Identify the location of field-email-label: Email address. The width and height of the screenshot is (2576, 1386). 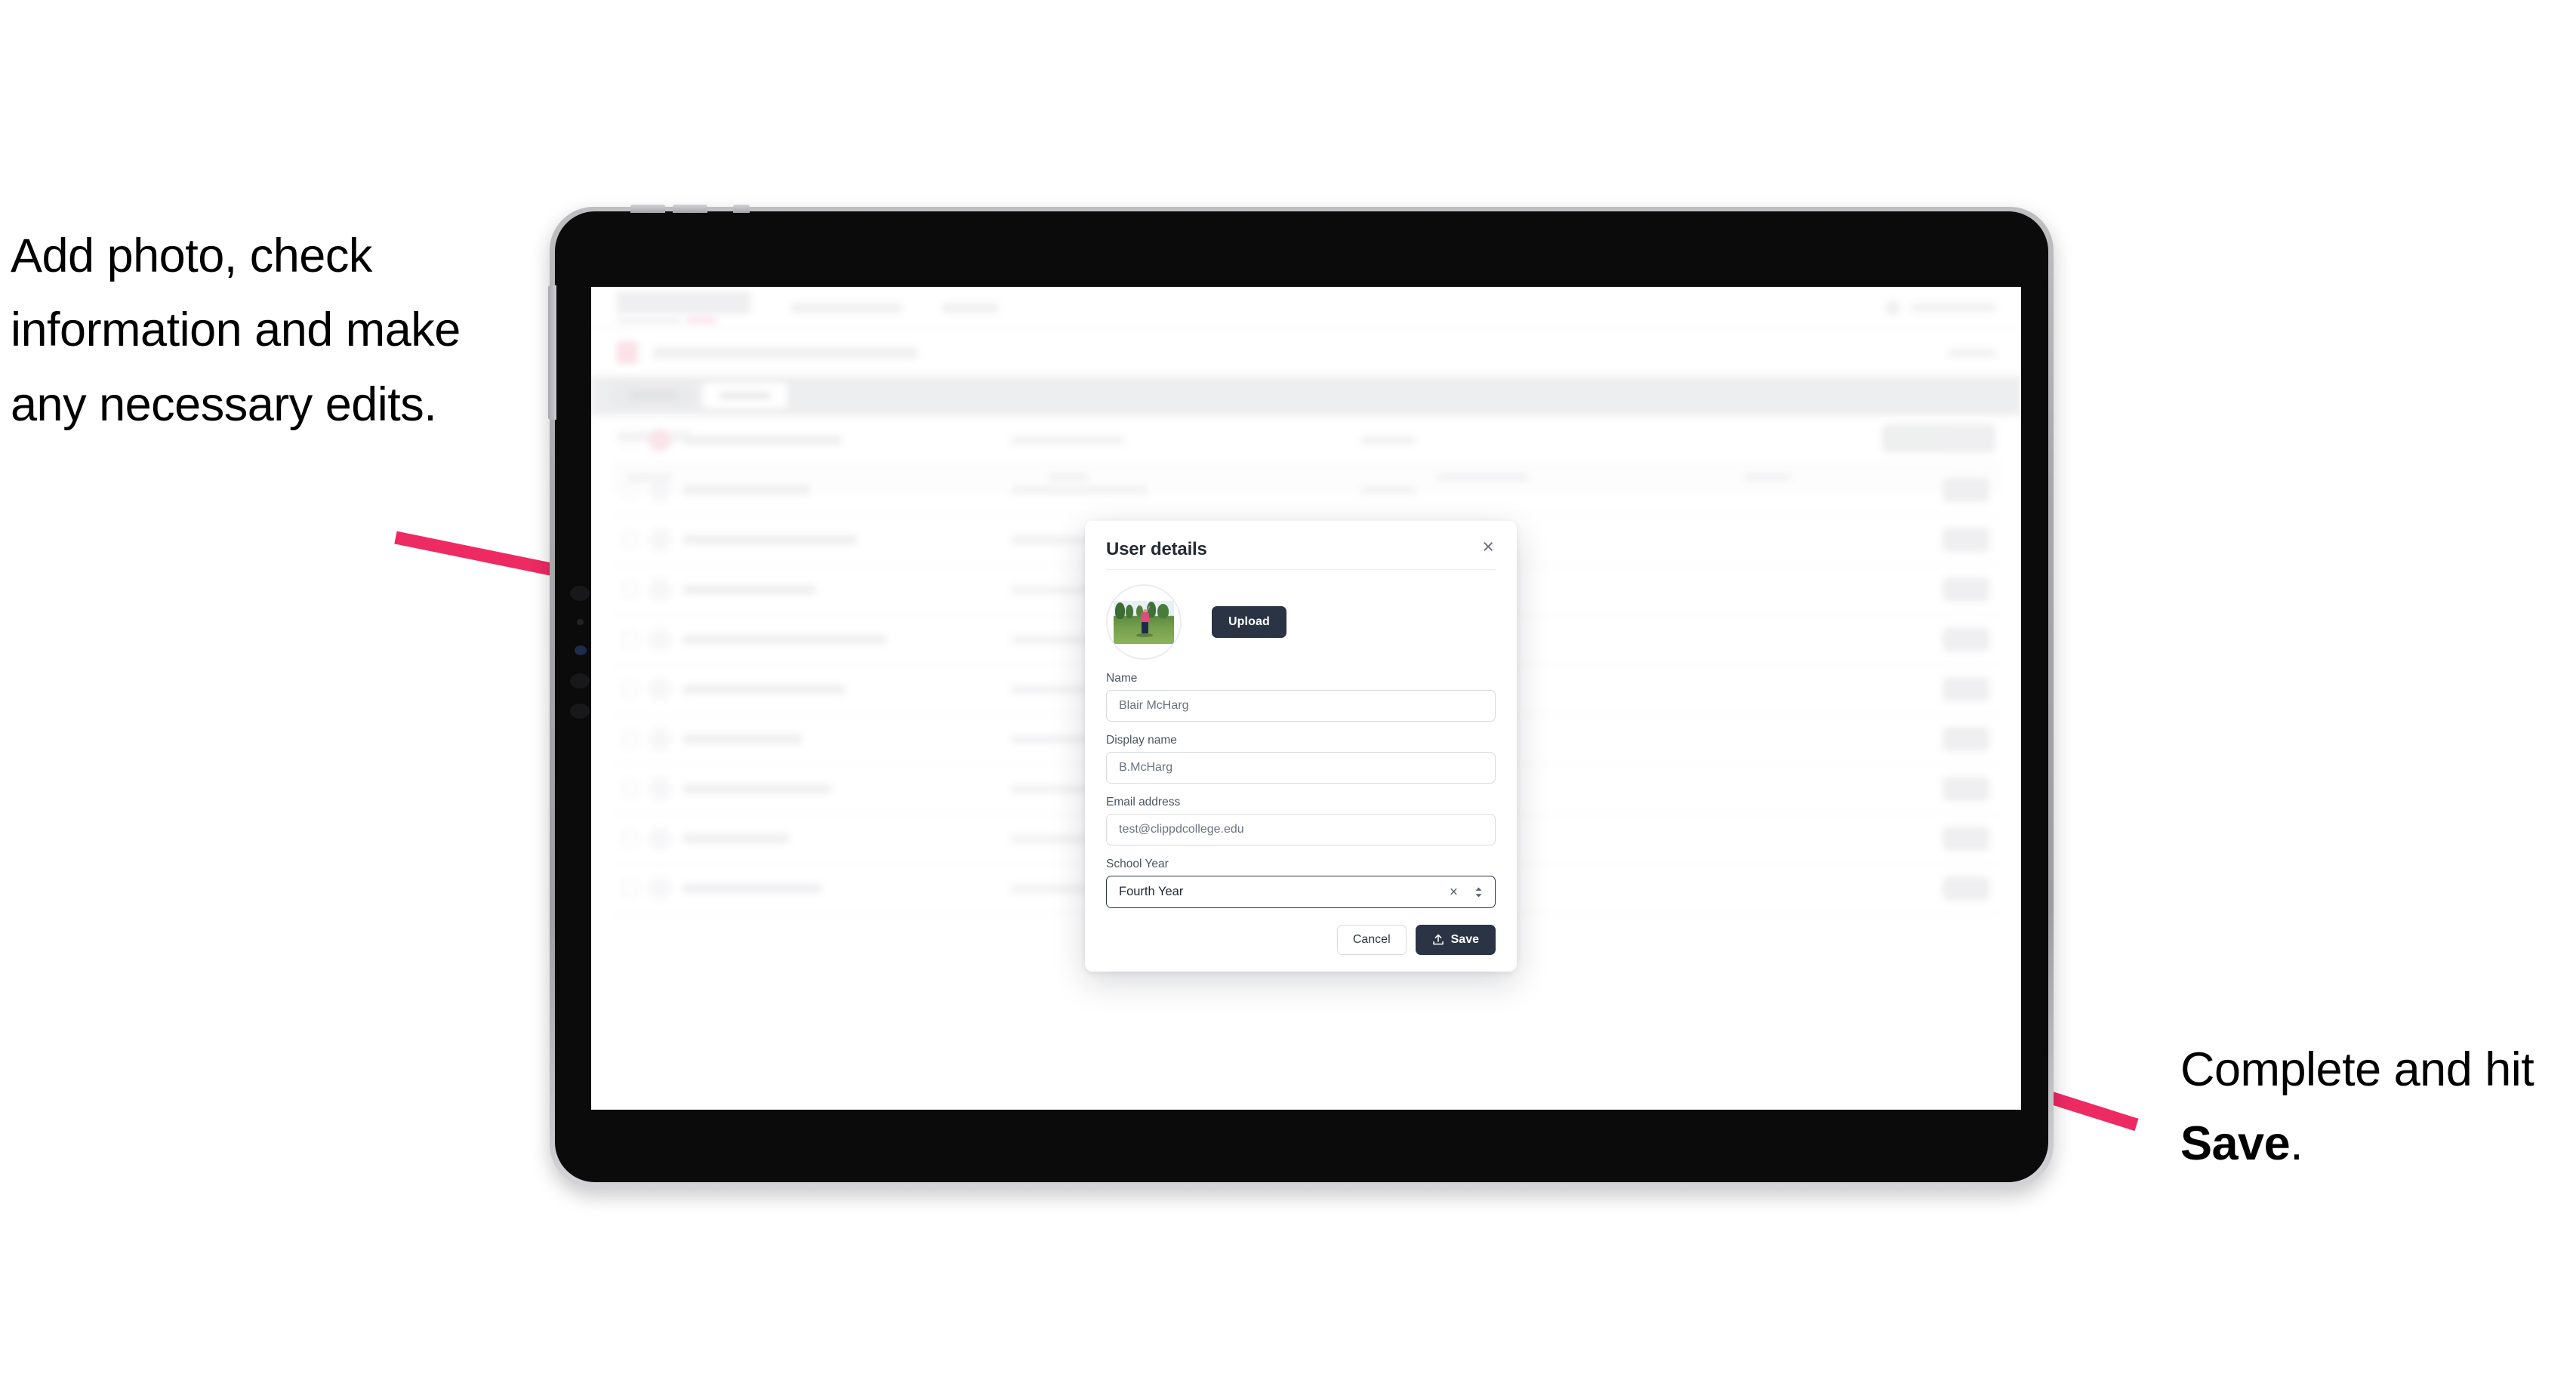
(1143, 802).